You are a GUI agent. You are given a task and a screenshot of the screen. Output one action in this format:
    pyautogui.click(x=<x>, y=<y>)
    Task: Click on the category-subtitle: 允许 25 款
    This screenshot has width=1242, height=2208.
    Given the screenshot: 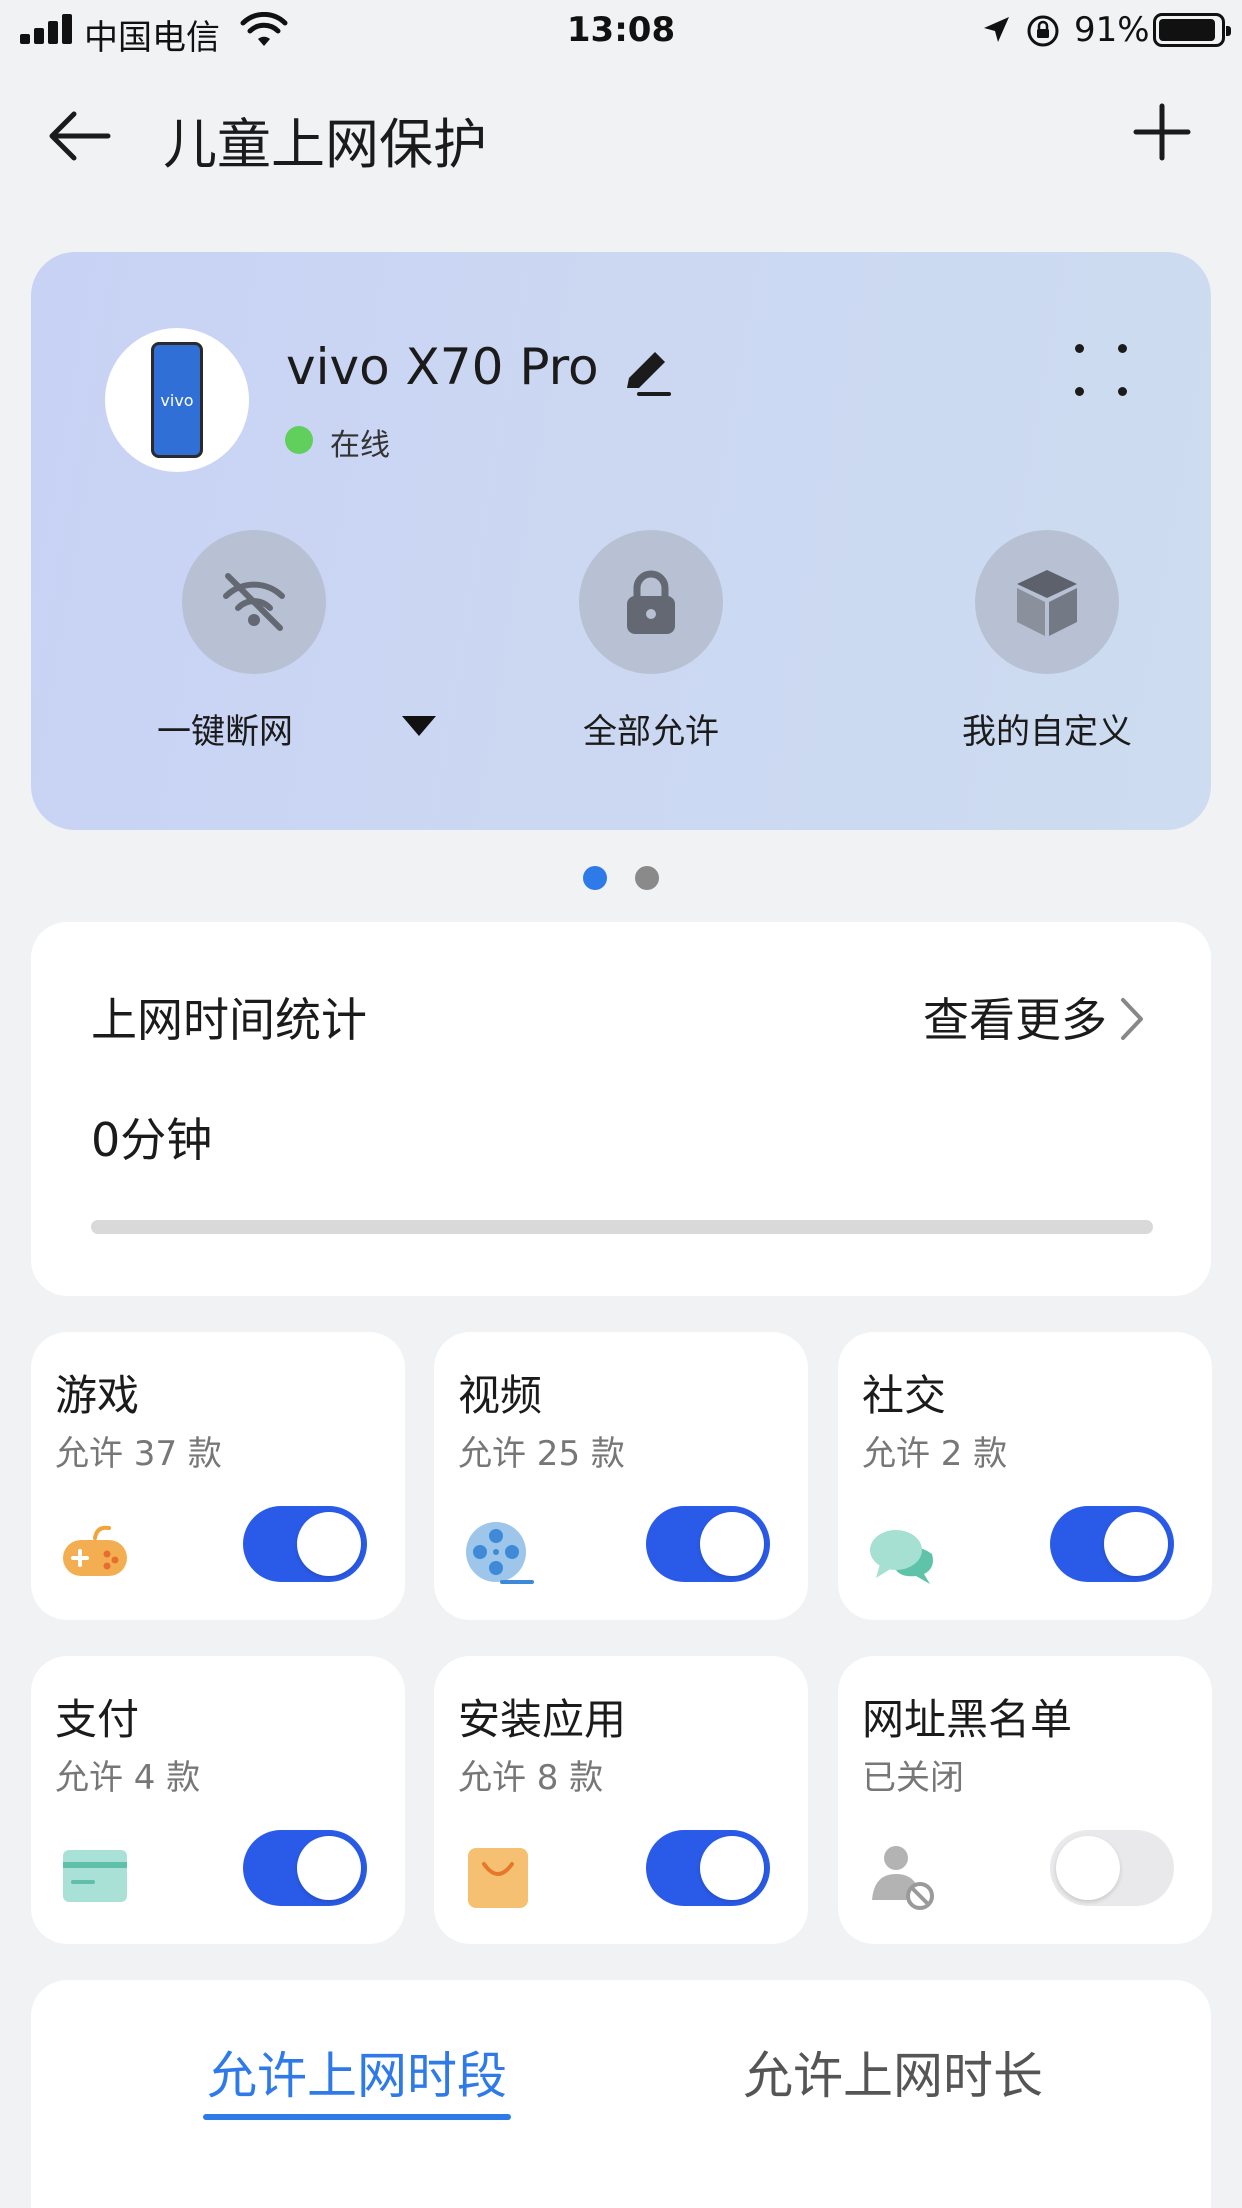 What is the action you would take?
    pyautogui.click(x=541, y=1454)
    